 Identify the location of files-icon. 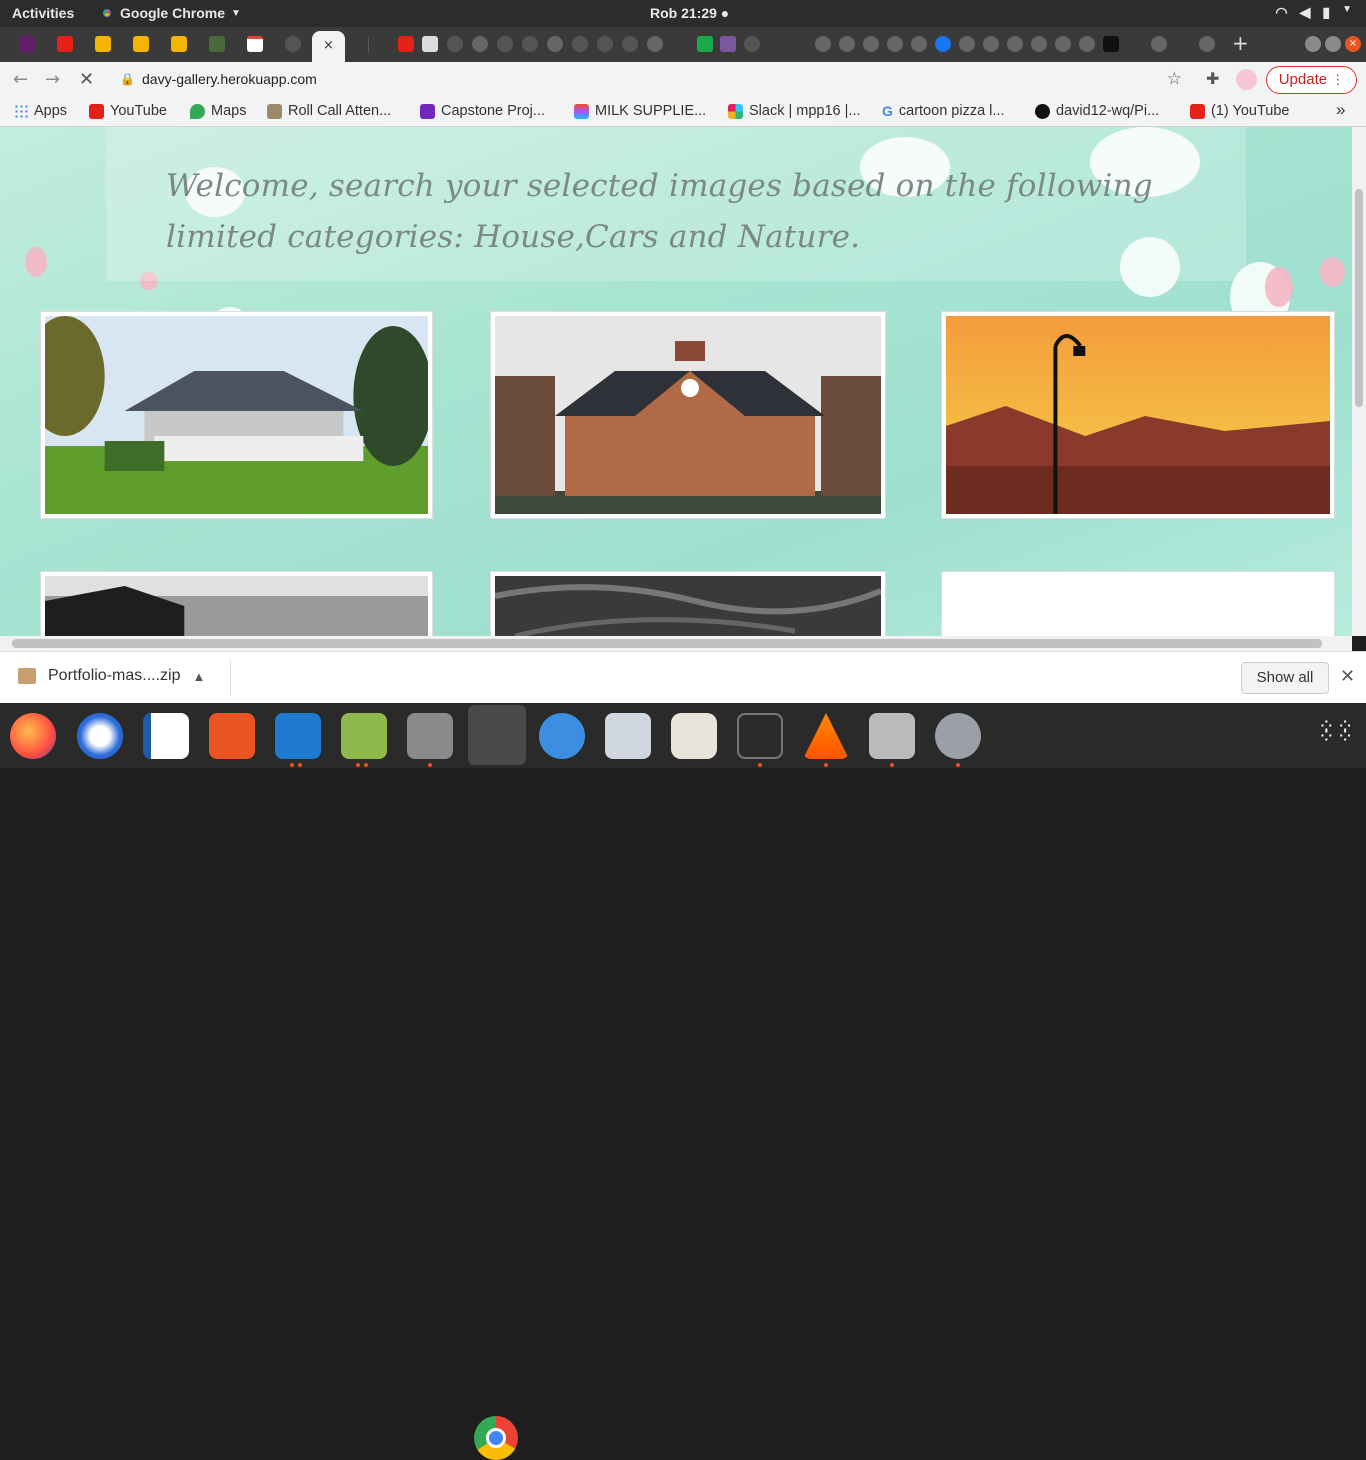
(430, 736).